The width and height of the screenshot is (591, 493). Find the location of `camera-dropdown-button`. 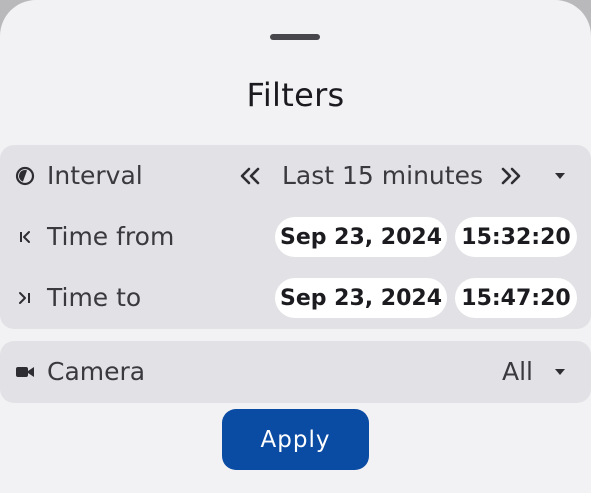

camera-dropdown-button is located at coordinates (560, 372).